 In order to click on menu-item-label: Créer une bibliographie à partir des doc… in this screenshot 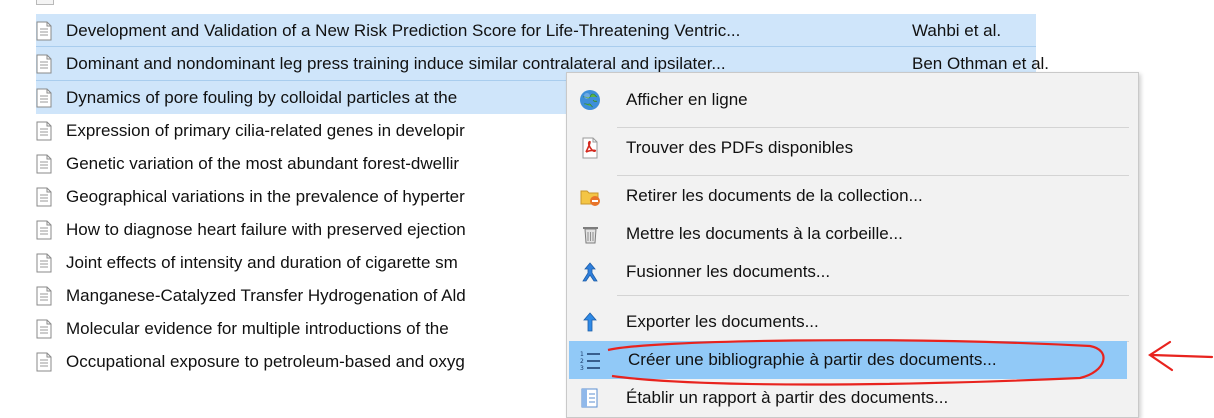, I will do `click(812, 359)`.